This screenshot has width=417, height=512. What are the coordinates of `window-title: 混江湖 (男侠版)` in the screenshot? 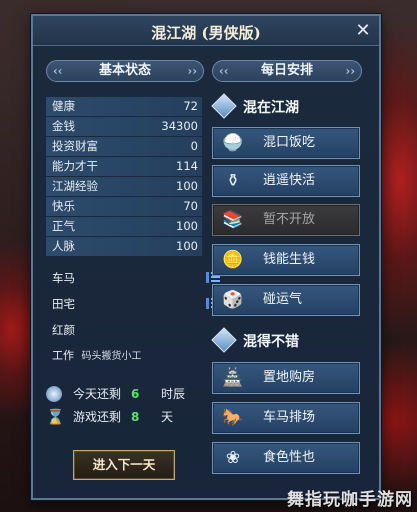 It's located at (206, 33).